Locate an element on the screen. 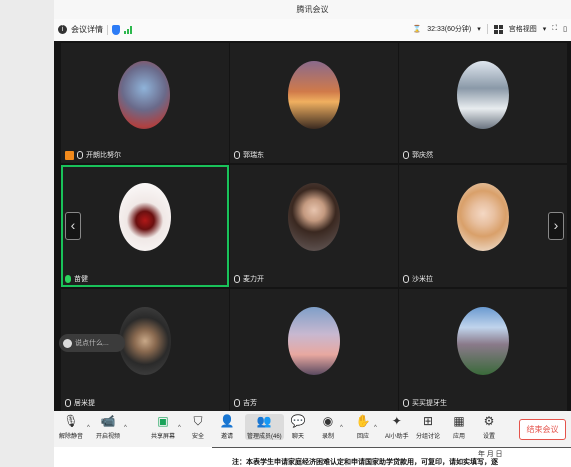 This screenshot has width=571, height=467. side-panel-icon: ▯ is located at coordinates (565, 29).